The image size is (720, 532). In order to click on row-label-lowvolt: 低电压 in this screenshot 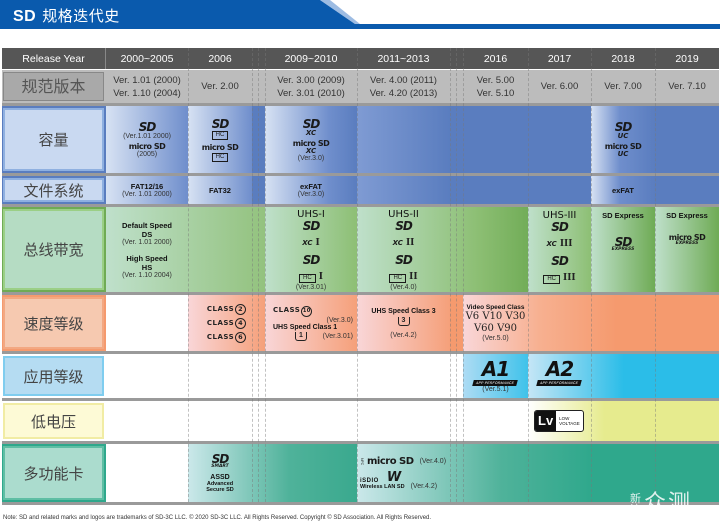, I will do `click(53, 421)`.